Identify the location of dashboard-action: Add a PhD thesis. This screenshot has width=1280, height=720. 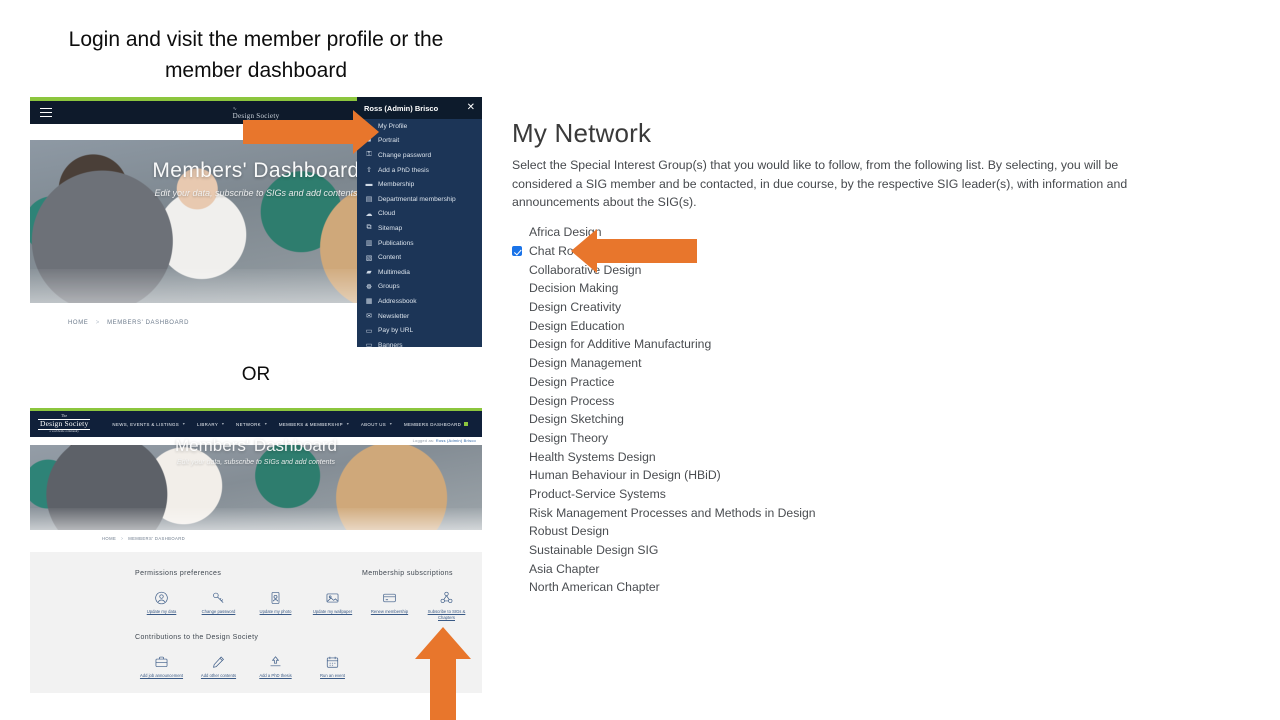
(275, 666).